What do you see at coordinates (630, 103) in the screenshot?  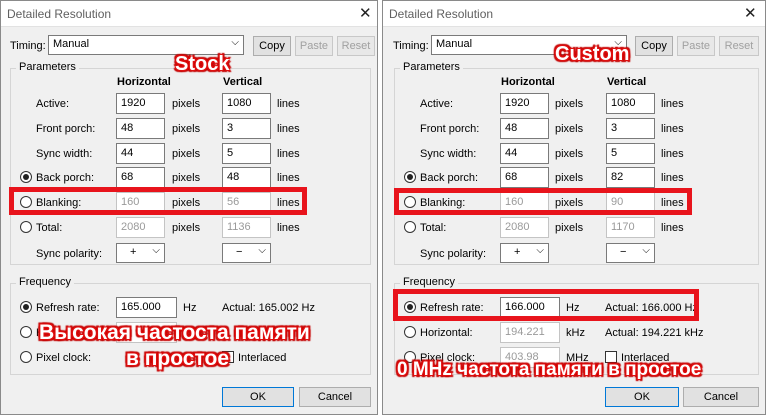 I see `right-active-v-field: 1080` at bounding box center [630, 103].